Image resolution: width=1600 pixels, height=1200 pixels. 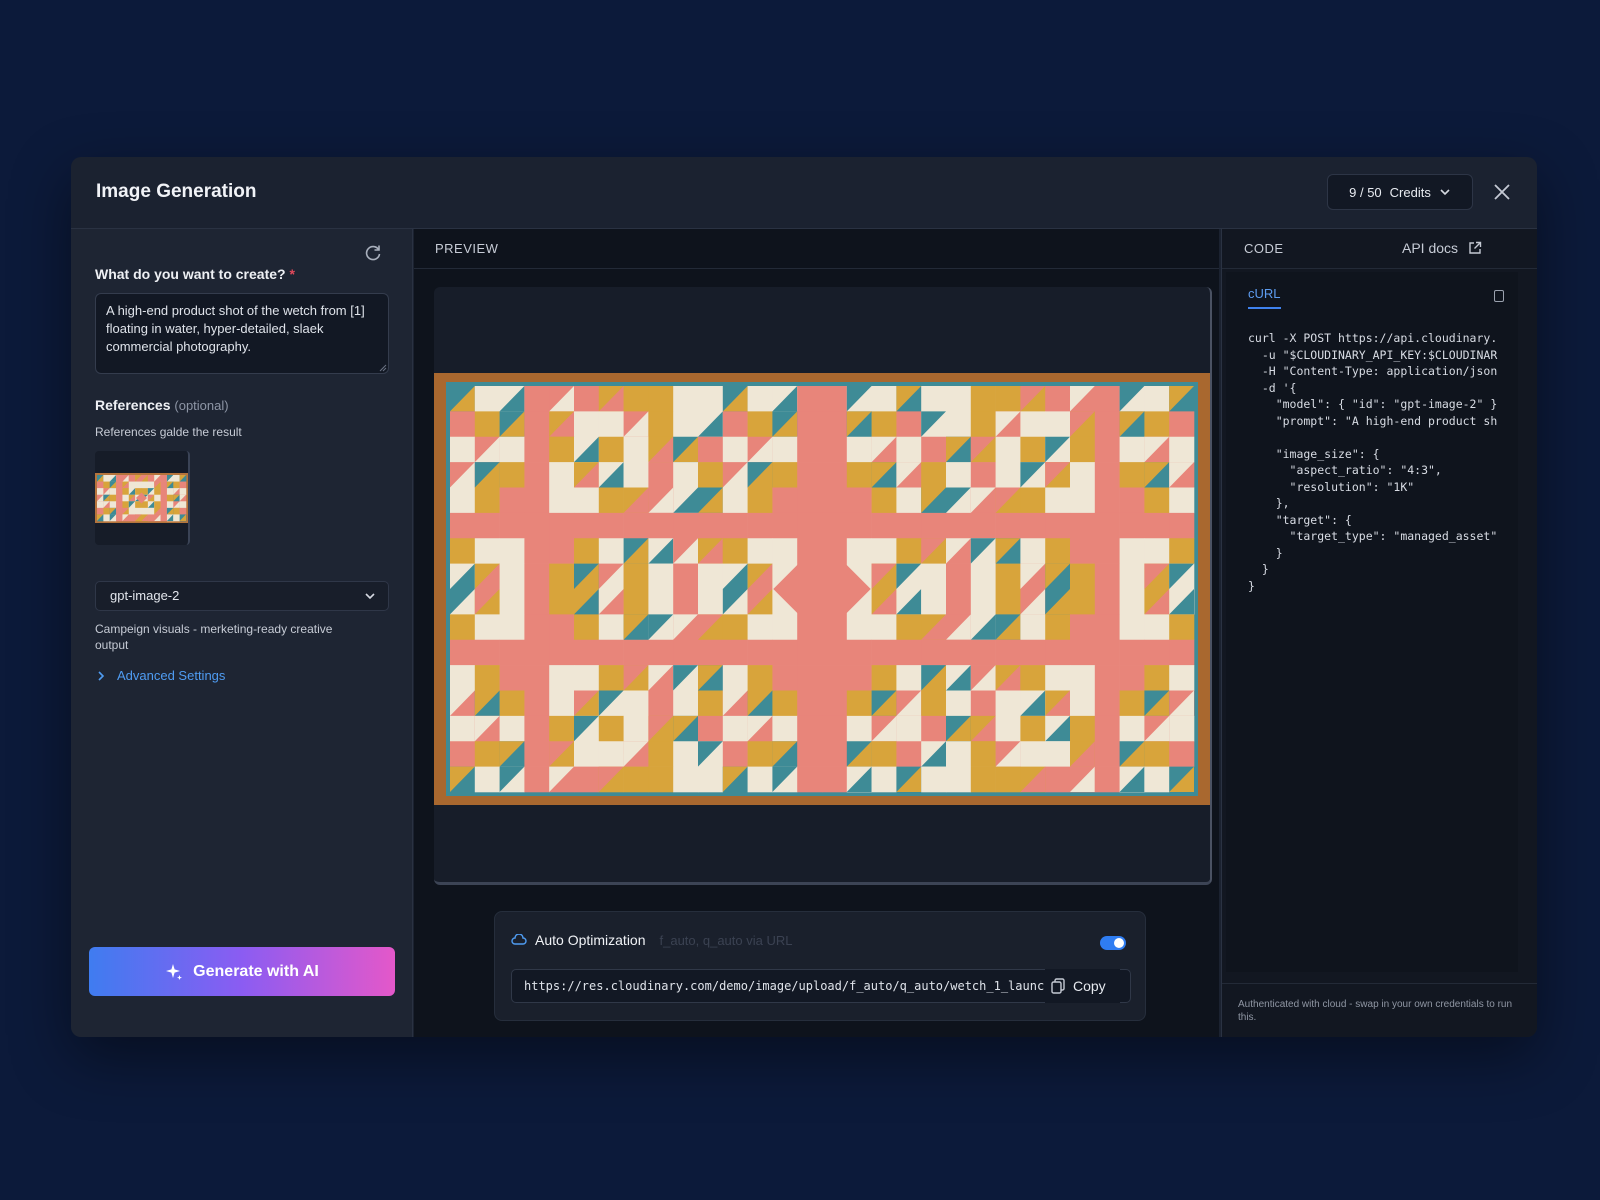 I want to click on model-value: gpt-image-2, so click(x=145, y=595).